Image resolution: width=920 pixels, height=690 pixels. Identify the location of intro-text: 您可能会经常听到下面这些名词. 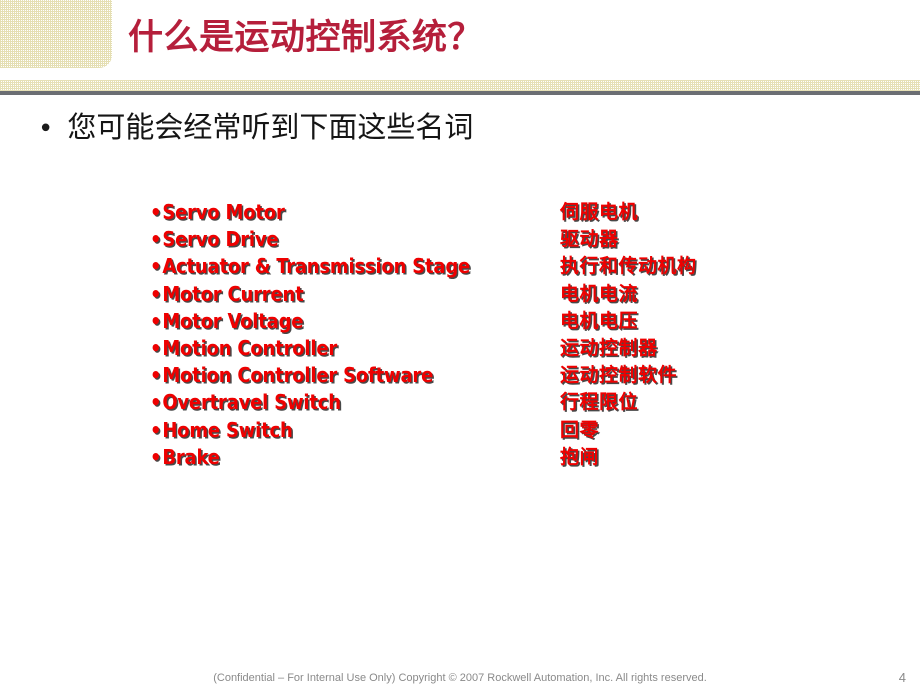
(270, 127).